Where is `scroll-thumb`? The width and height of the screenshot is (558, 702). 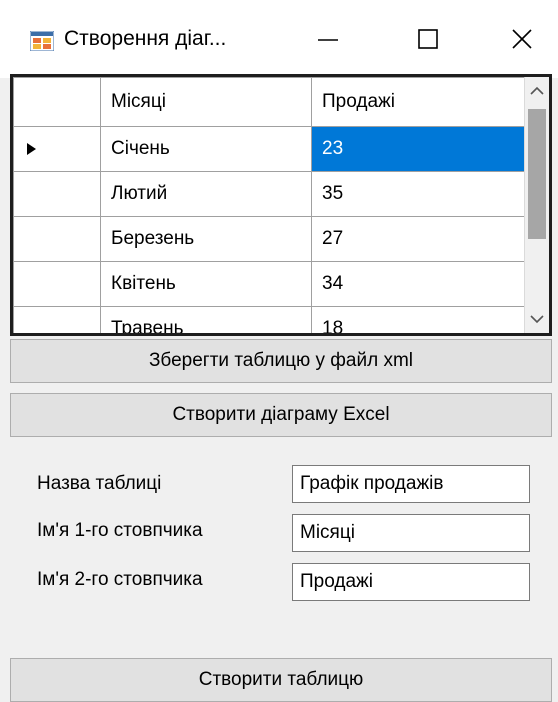
scroll-thumb is located at coordinates (537, 174).